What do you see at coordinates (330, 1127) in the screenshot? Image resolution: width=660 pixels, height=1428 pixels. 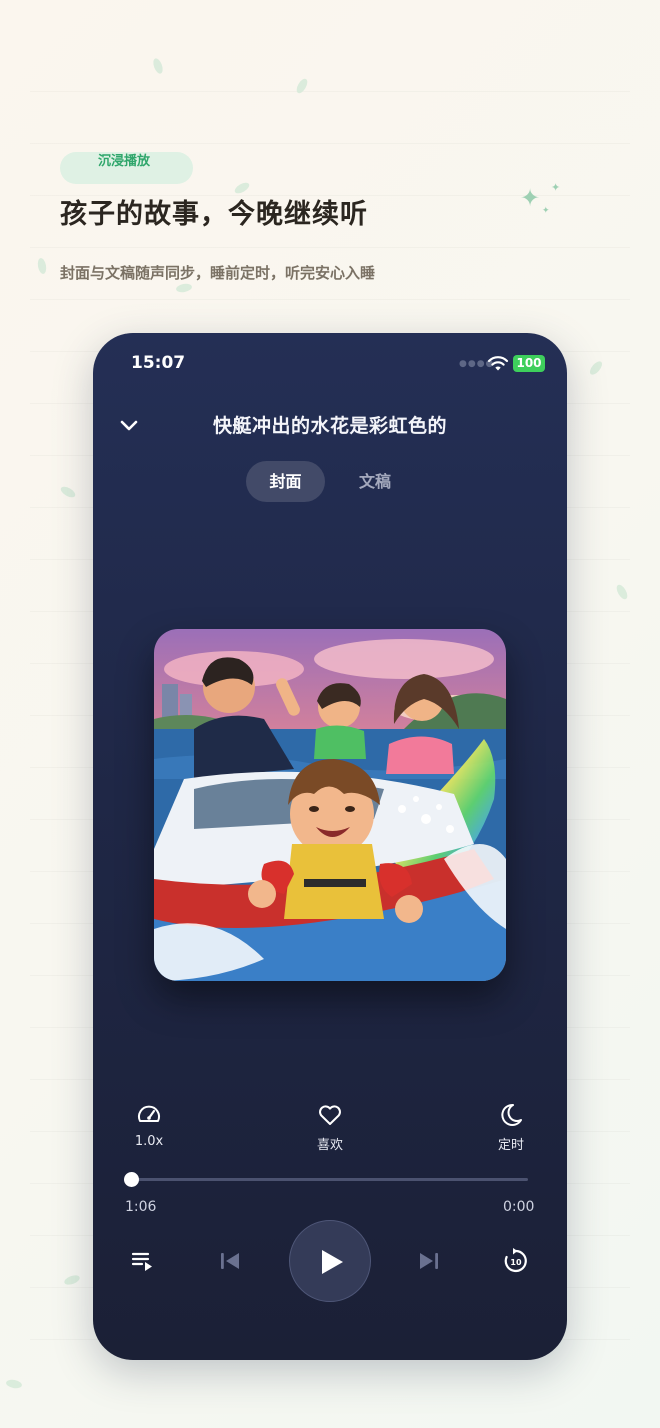 I see `like-button: 喜欢` at bounding box center [330, 1127].